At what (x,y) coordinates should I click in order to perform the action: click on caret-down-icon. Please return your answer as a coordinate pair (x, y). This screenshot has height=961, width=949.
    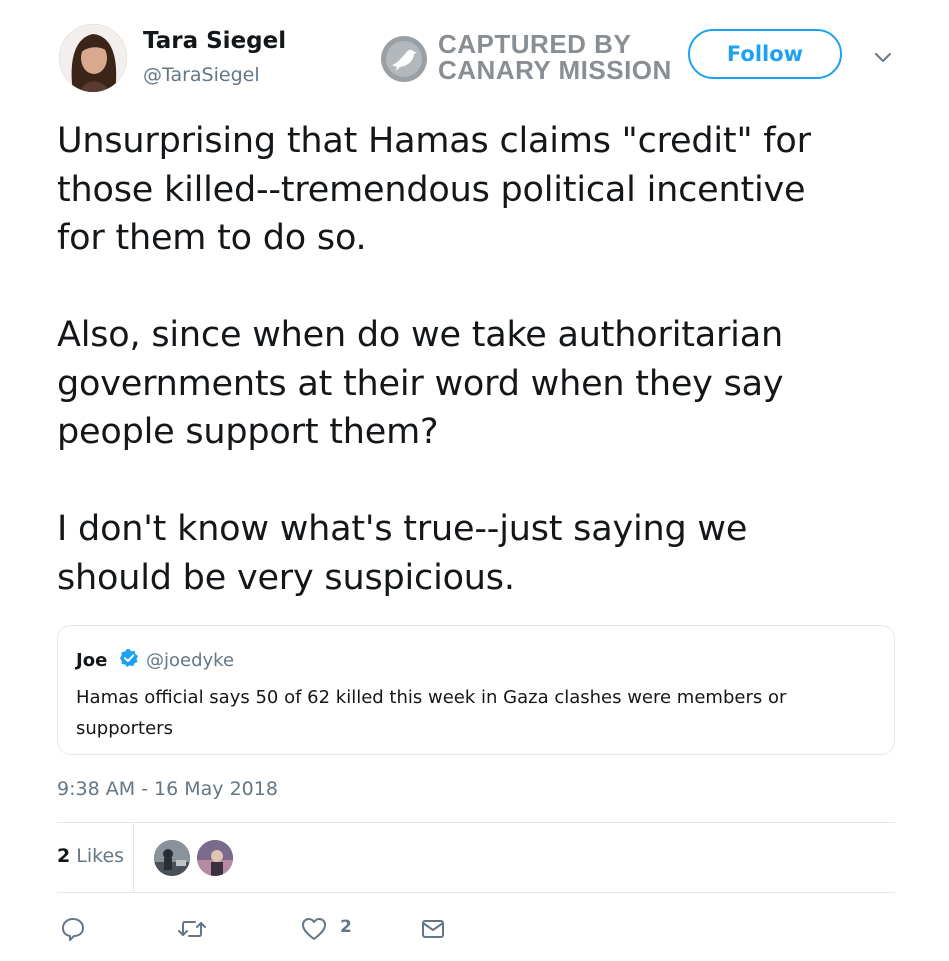
    Looking at the image, I should click on (883, 57).